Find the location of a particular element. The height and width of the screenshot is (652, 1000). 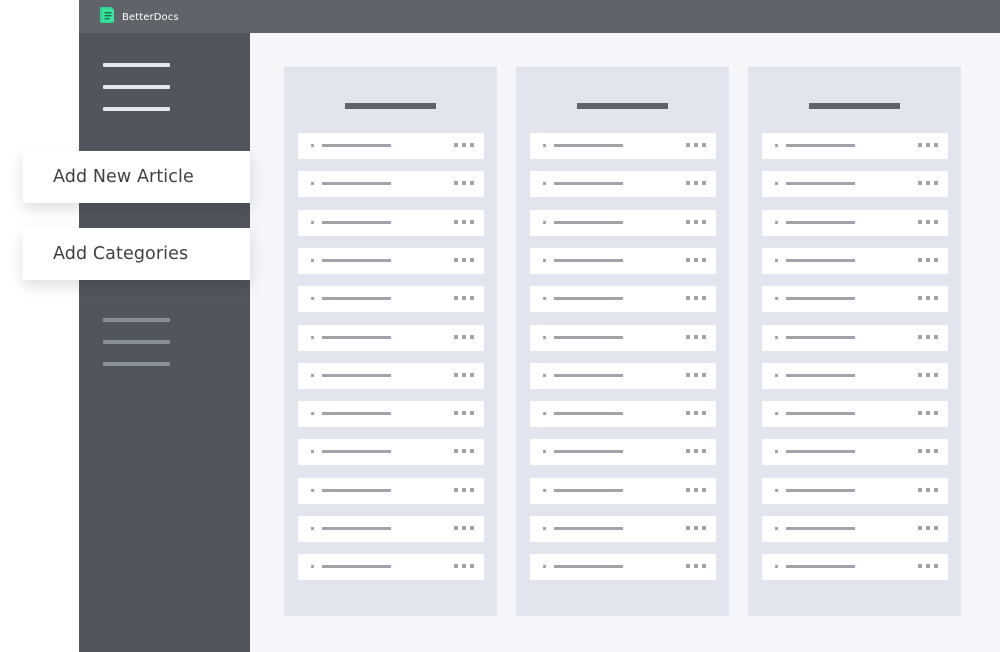

brand: BetterDocs is located at coordinates (138, 16).